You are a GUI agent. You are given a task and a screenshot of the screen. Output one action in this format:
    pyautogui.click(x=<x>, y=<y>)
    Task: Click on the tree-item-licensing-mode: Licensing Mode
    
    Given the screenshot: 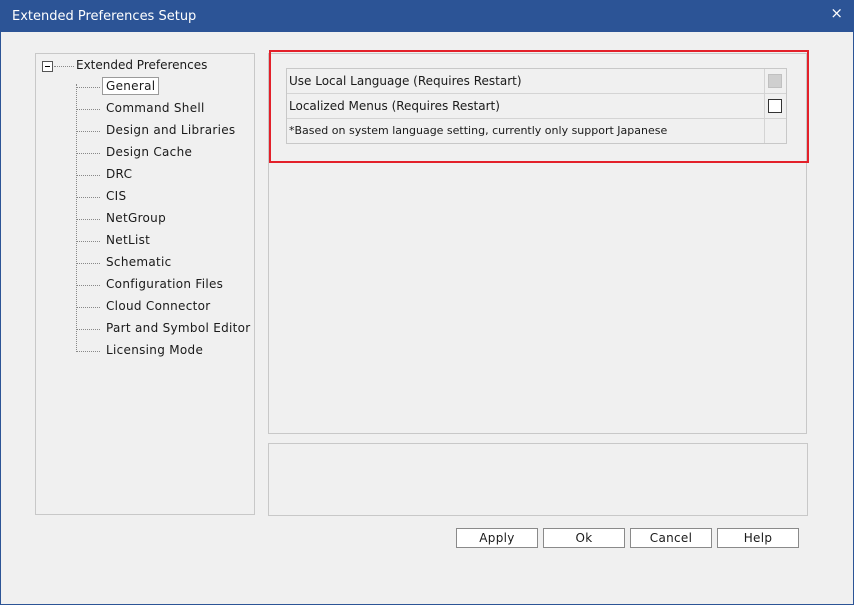 What is the action you would take?
    pyautogui.click(x=165, y=351)
    